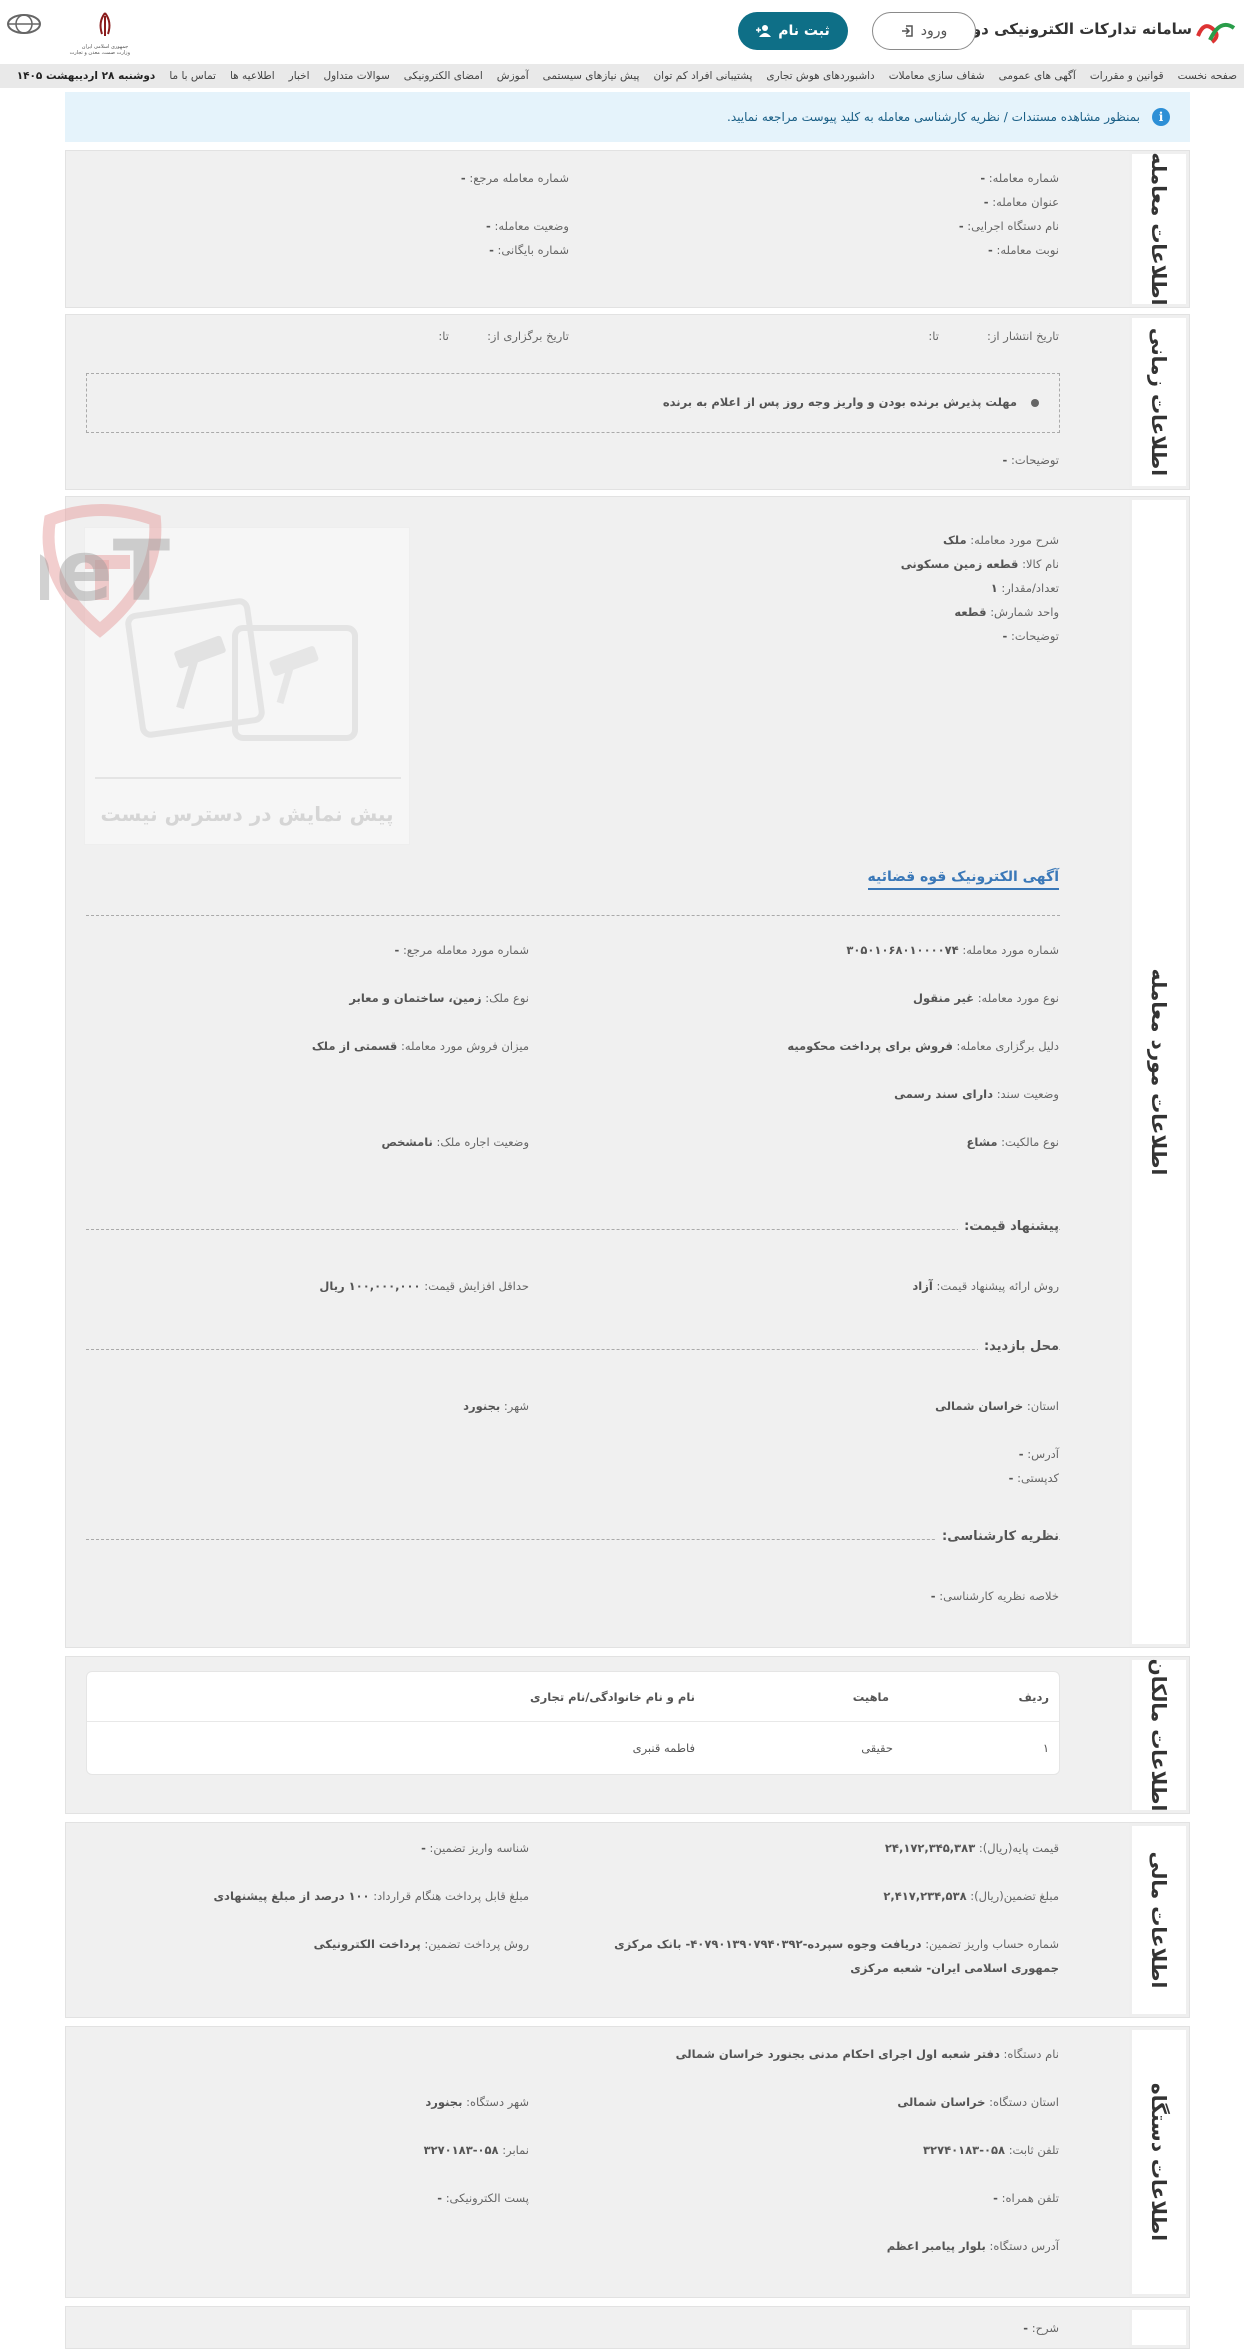 Image resolution: width=1244 pixels, height=2349 pixels. I want to click on visit-heading: محل بازدید:, so click(1018, 1346).